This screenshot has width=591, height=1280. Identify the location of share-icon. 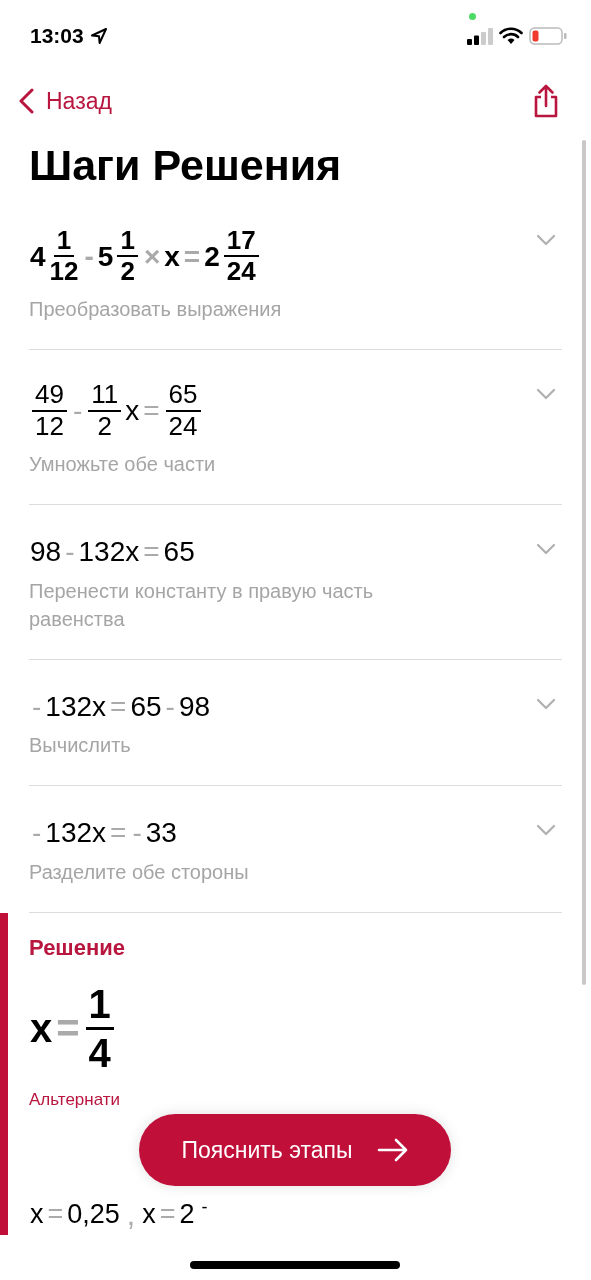
(546, 101).